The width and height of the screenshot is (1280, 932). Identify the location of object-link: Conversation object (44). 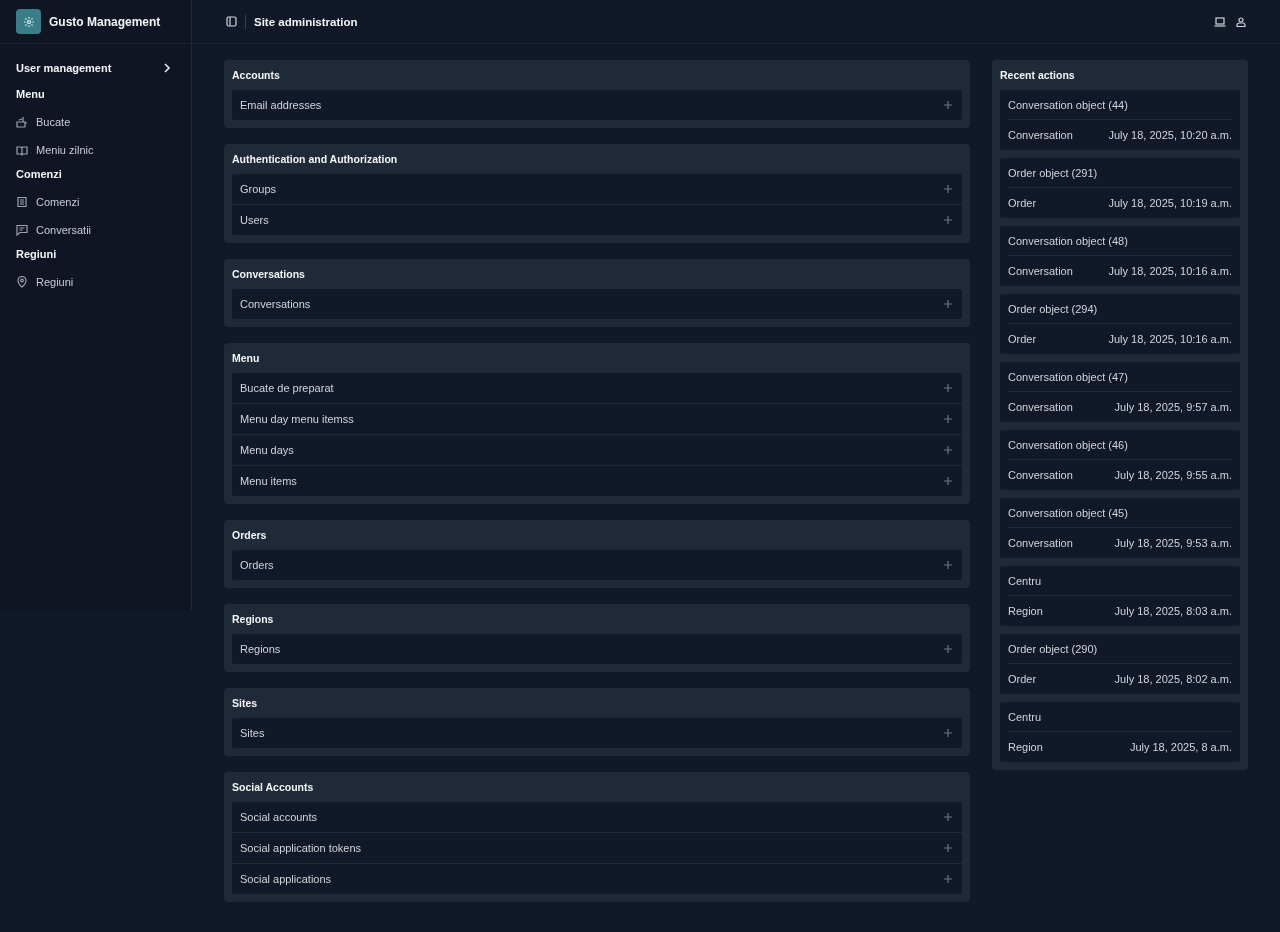
(1068, 104).